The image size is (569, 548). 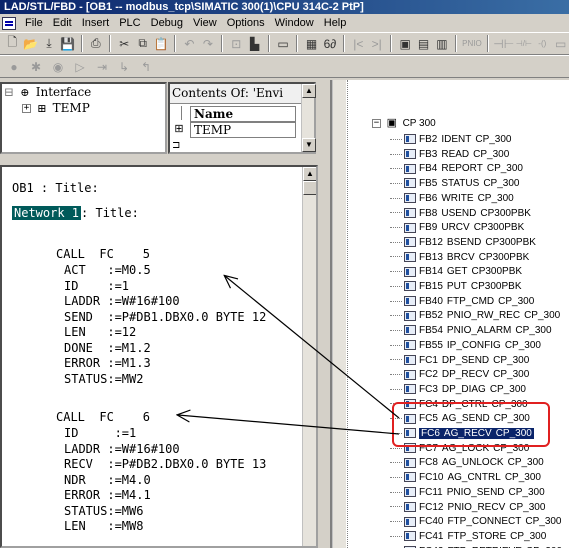 What do you see at coordinates (36, 66) in the screenshot?
I see `clear-breakpoint-icon: ✱` at bounding box center [36, 66].